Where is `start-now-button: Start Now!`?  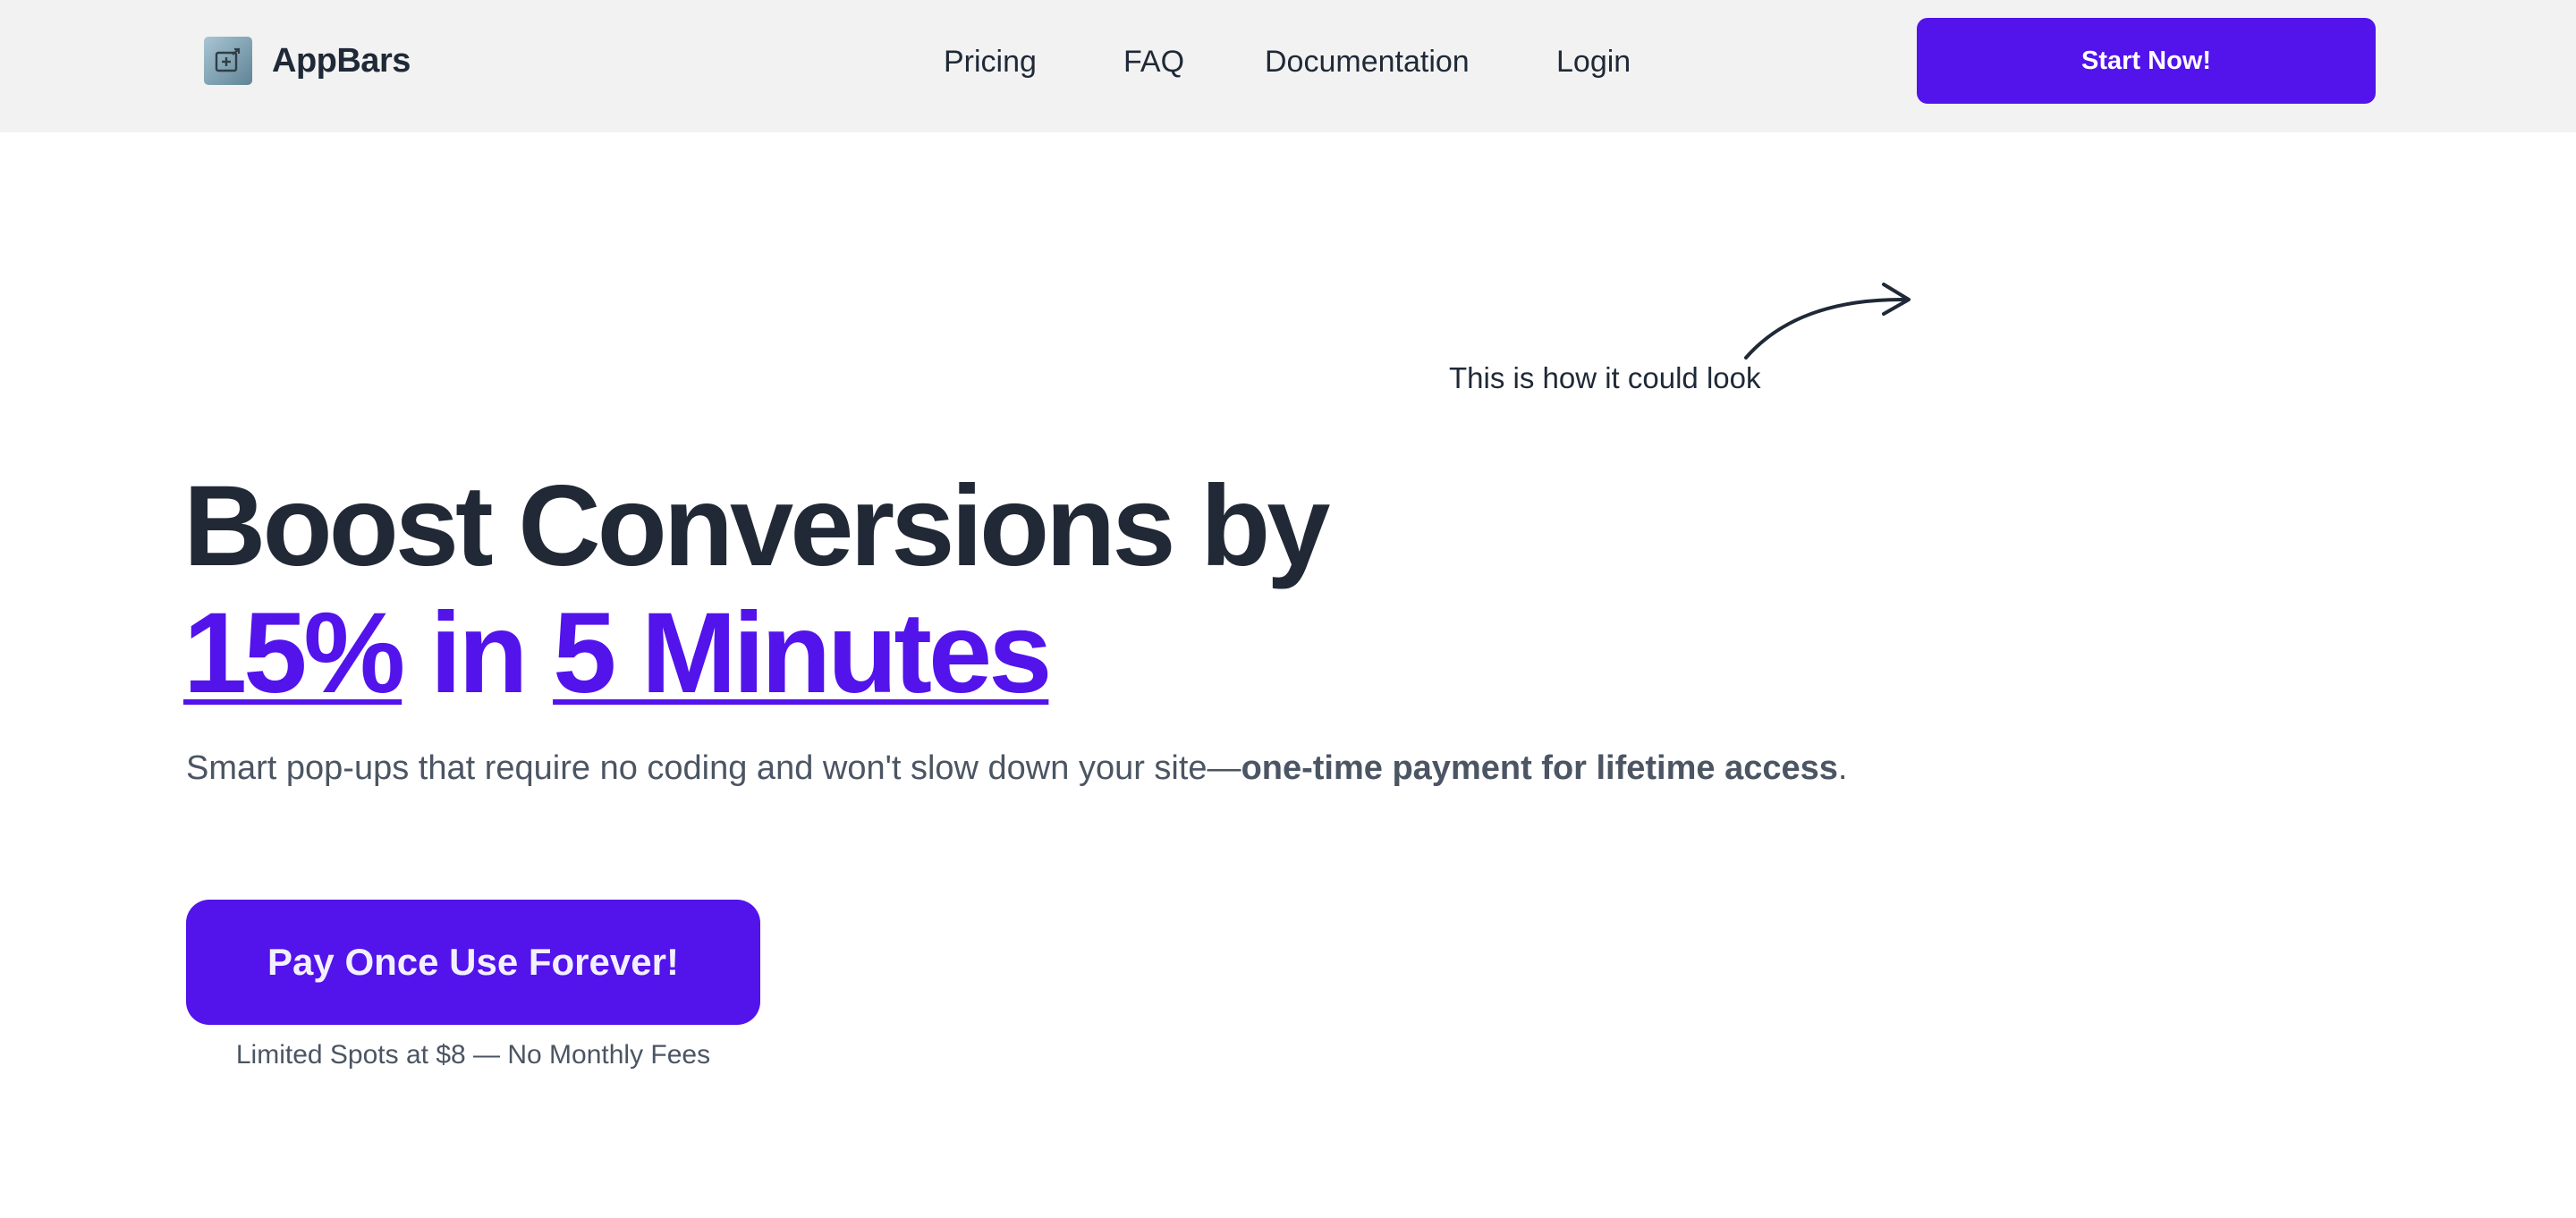
start-now-button: Start Now! is located at coordinates (2146, 61).